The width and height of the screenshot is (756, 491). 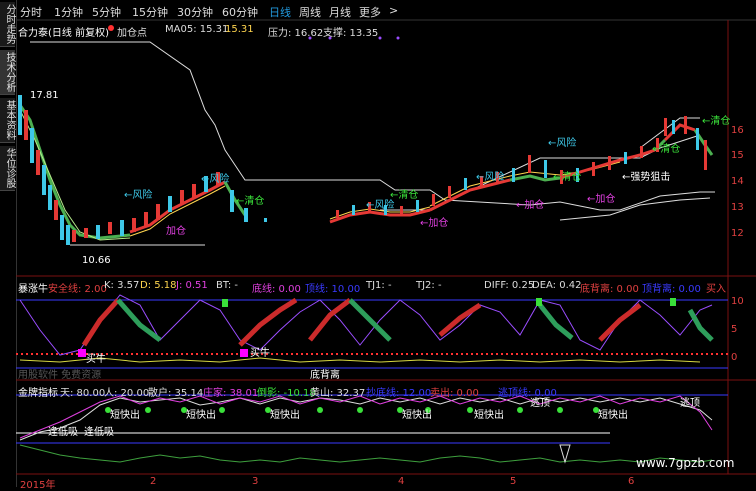 What do you see at coordinates (138, 195) in the screenshot?
I see `risk-annotation-1: ←风险` at bounding box center [138, 195].